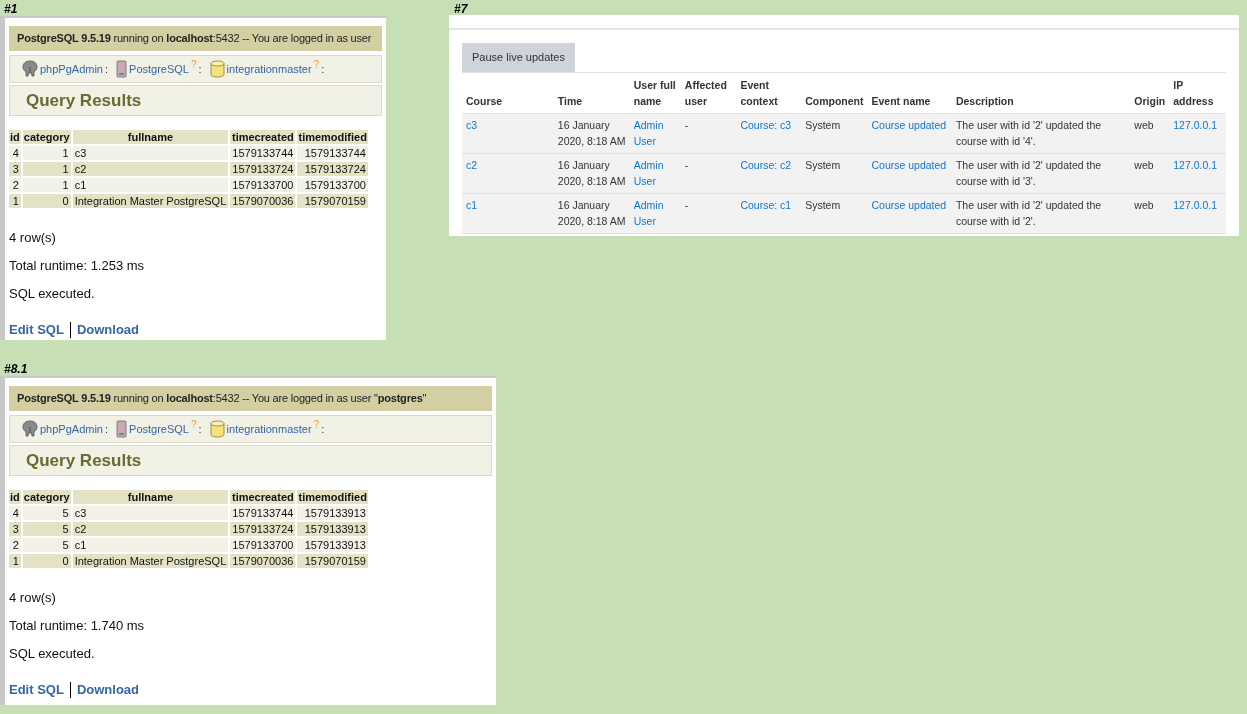 The image size is (1247, 714). What do you see at coordinates (1197, 92) in the screenshot?
I see `column-header: IP address` at bounding box center [1197, 92].